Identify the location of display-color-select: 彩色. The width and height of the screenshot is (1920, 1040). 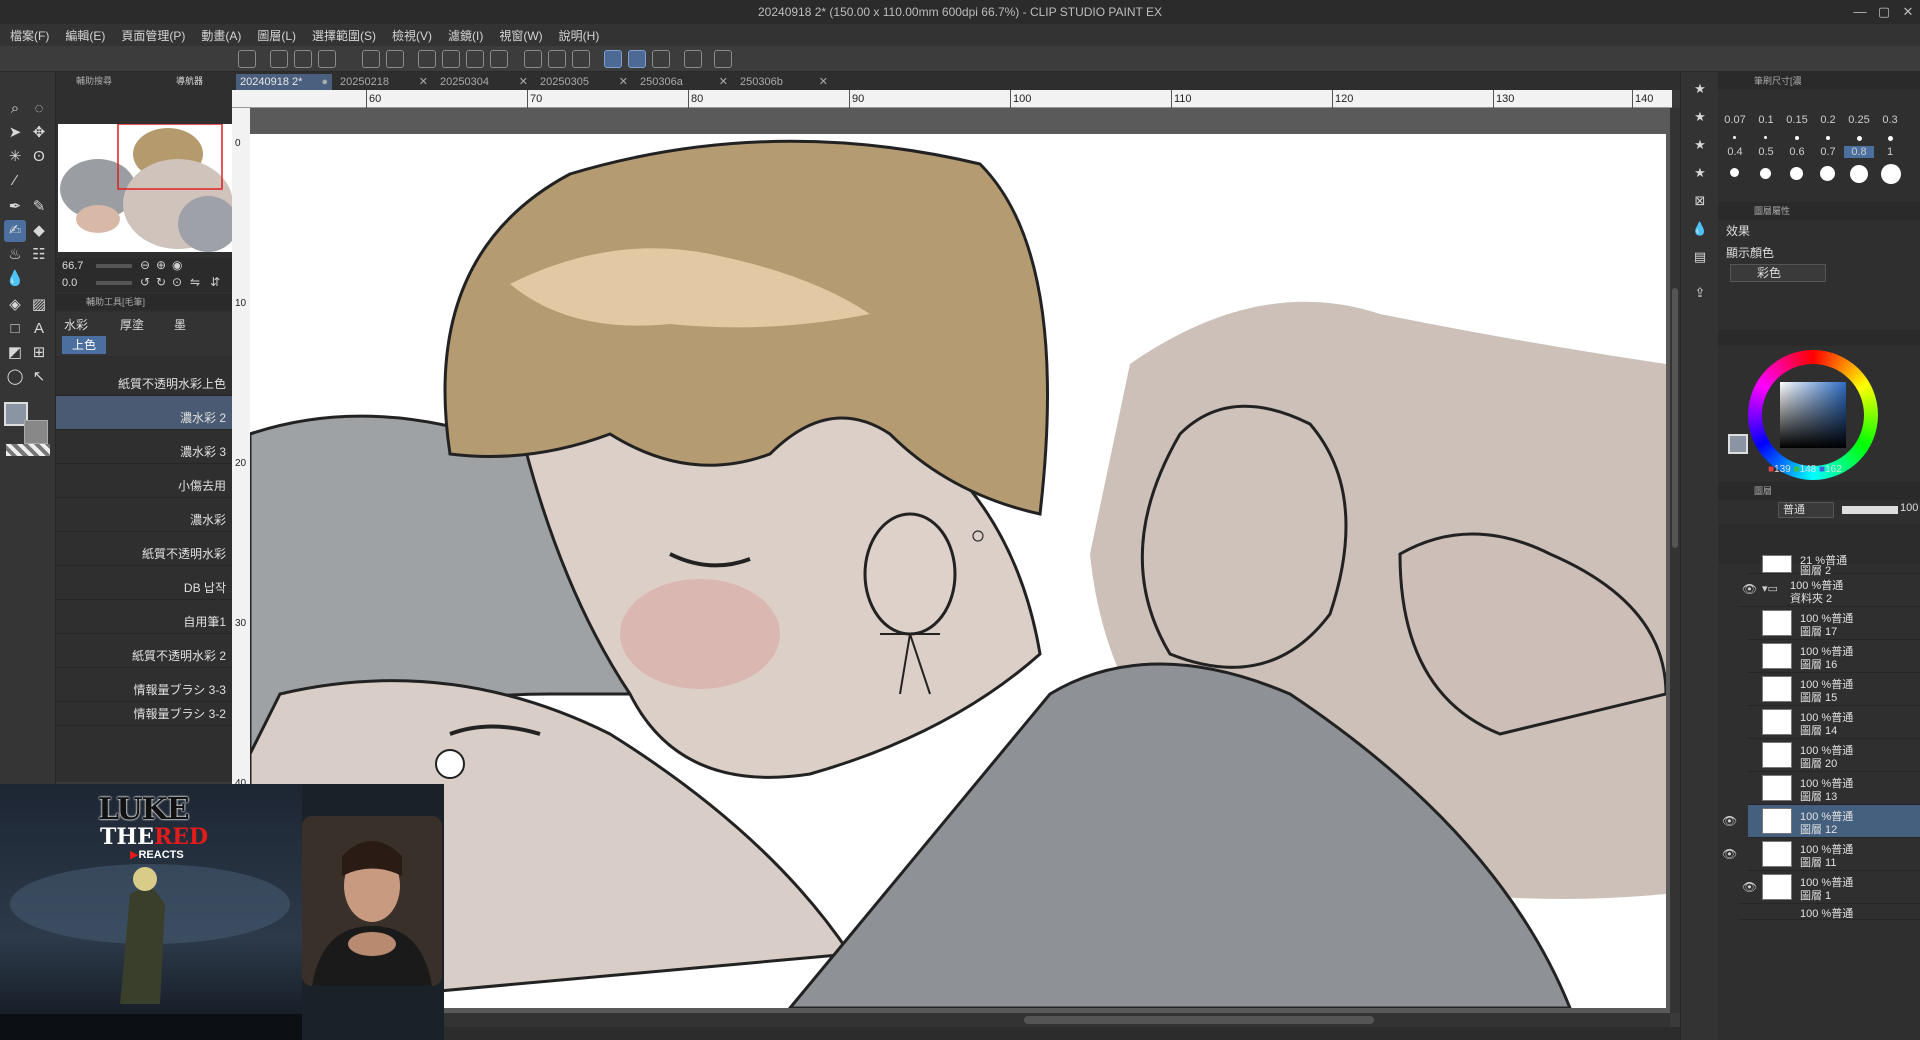
(1778, 273).